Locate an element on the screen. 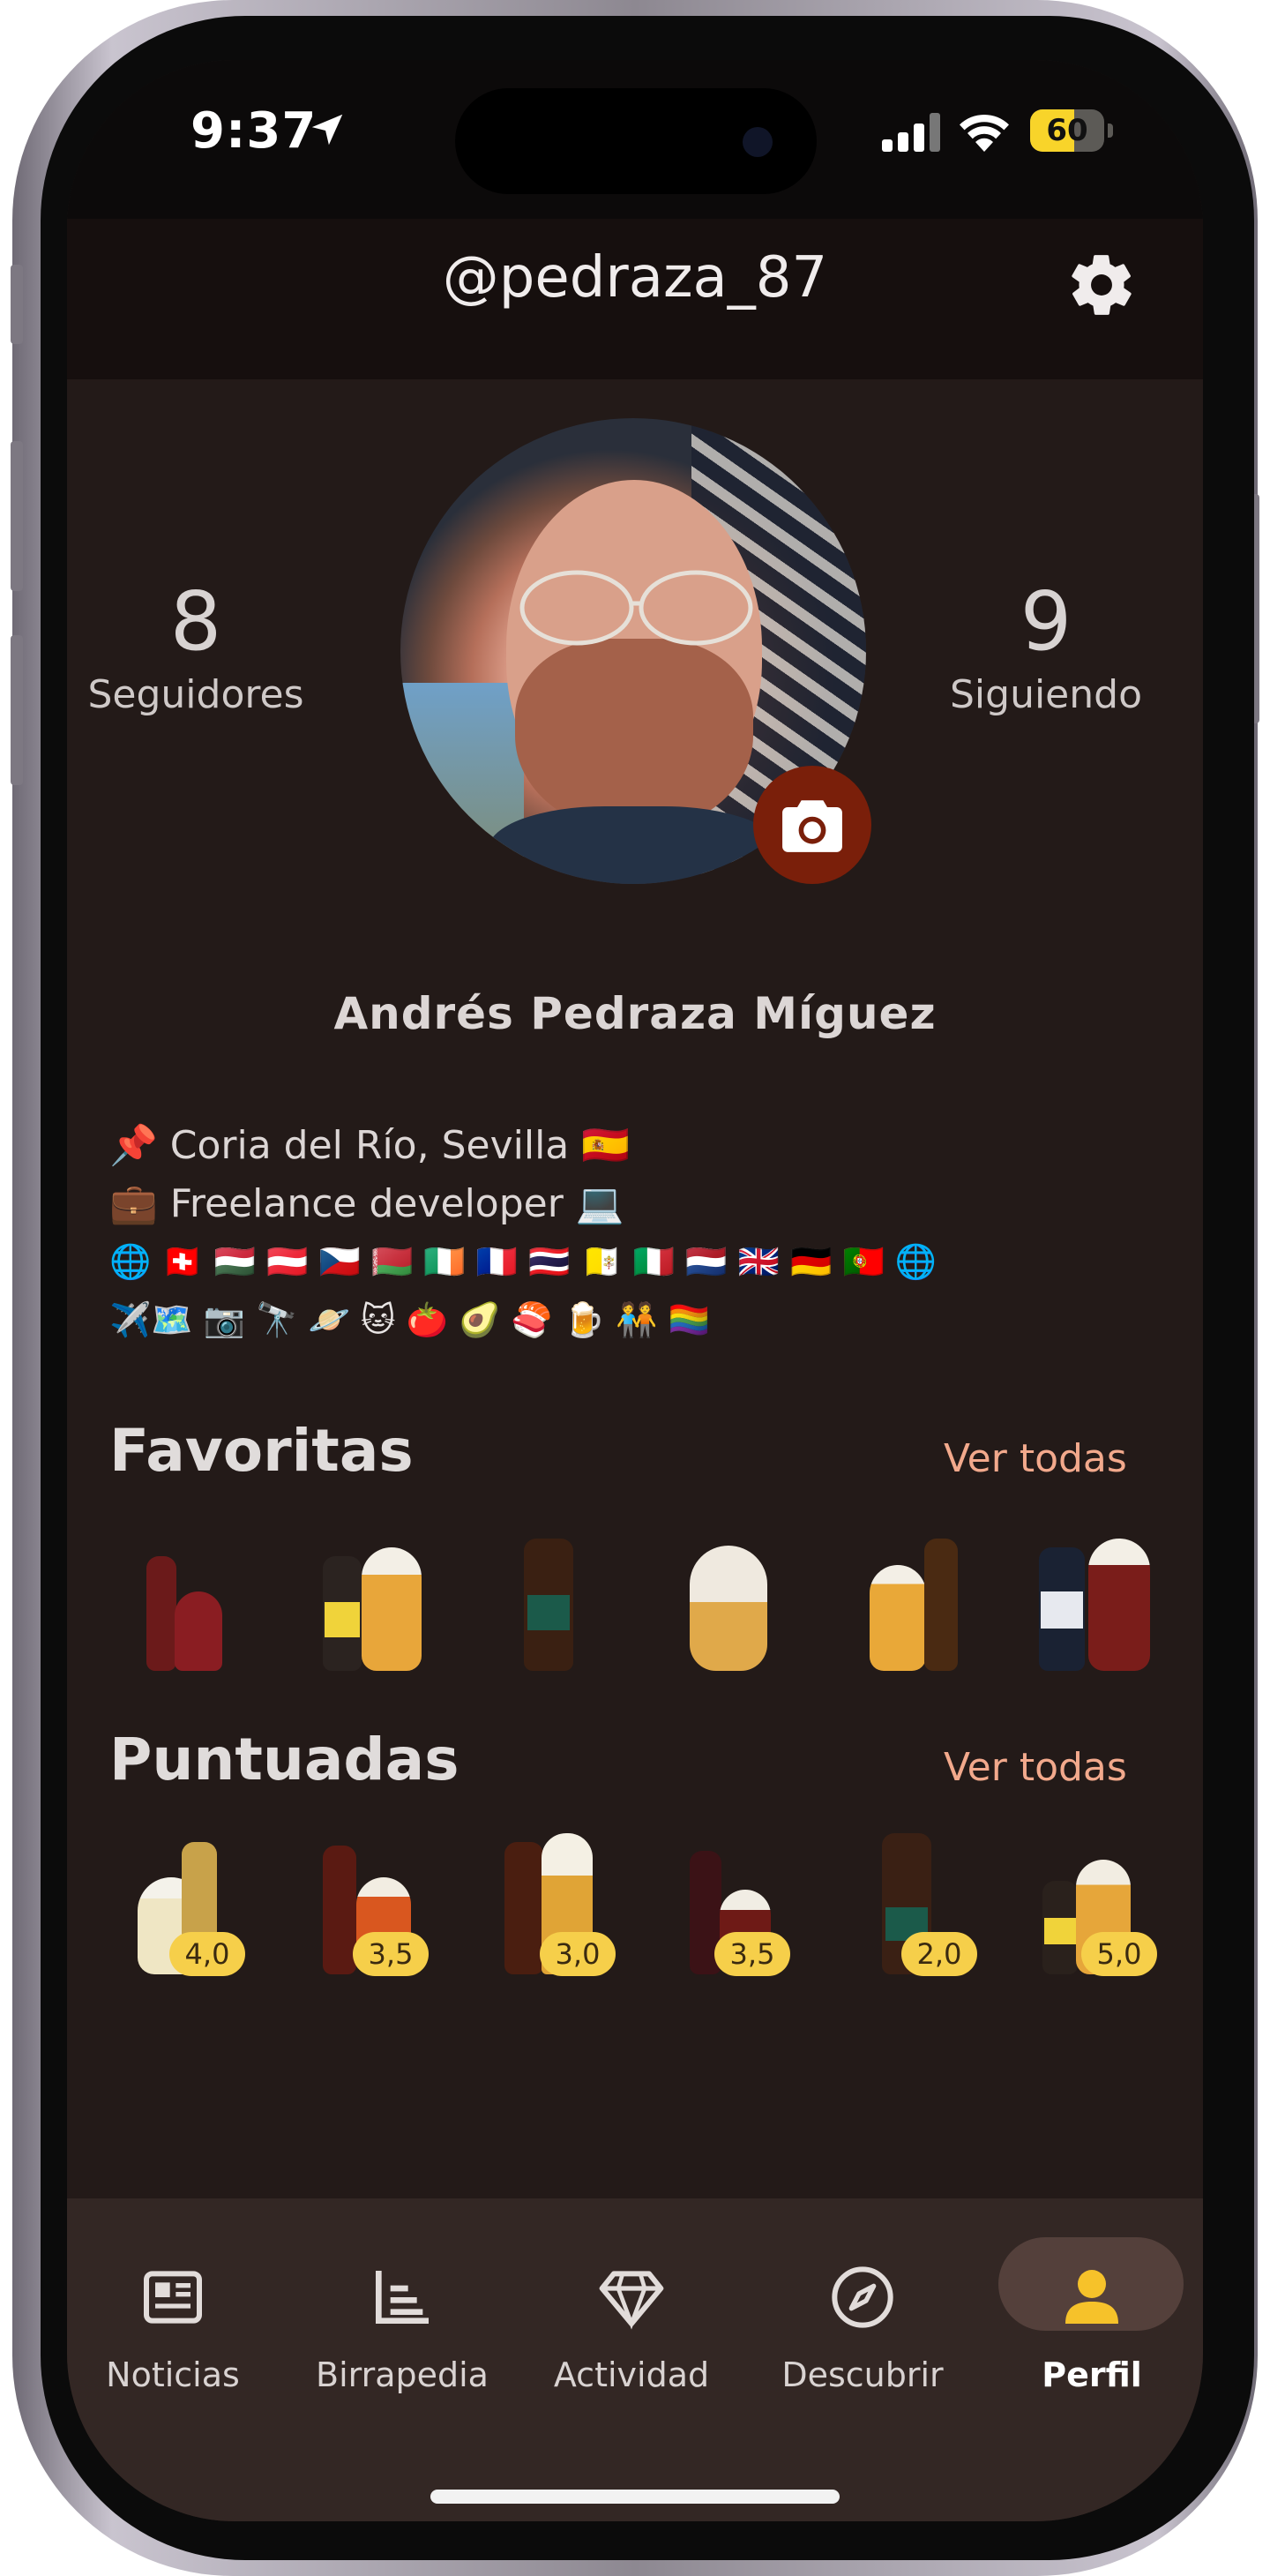  diamond-icon is located at coordinates (631, 2301).